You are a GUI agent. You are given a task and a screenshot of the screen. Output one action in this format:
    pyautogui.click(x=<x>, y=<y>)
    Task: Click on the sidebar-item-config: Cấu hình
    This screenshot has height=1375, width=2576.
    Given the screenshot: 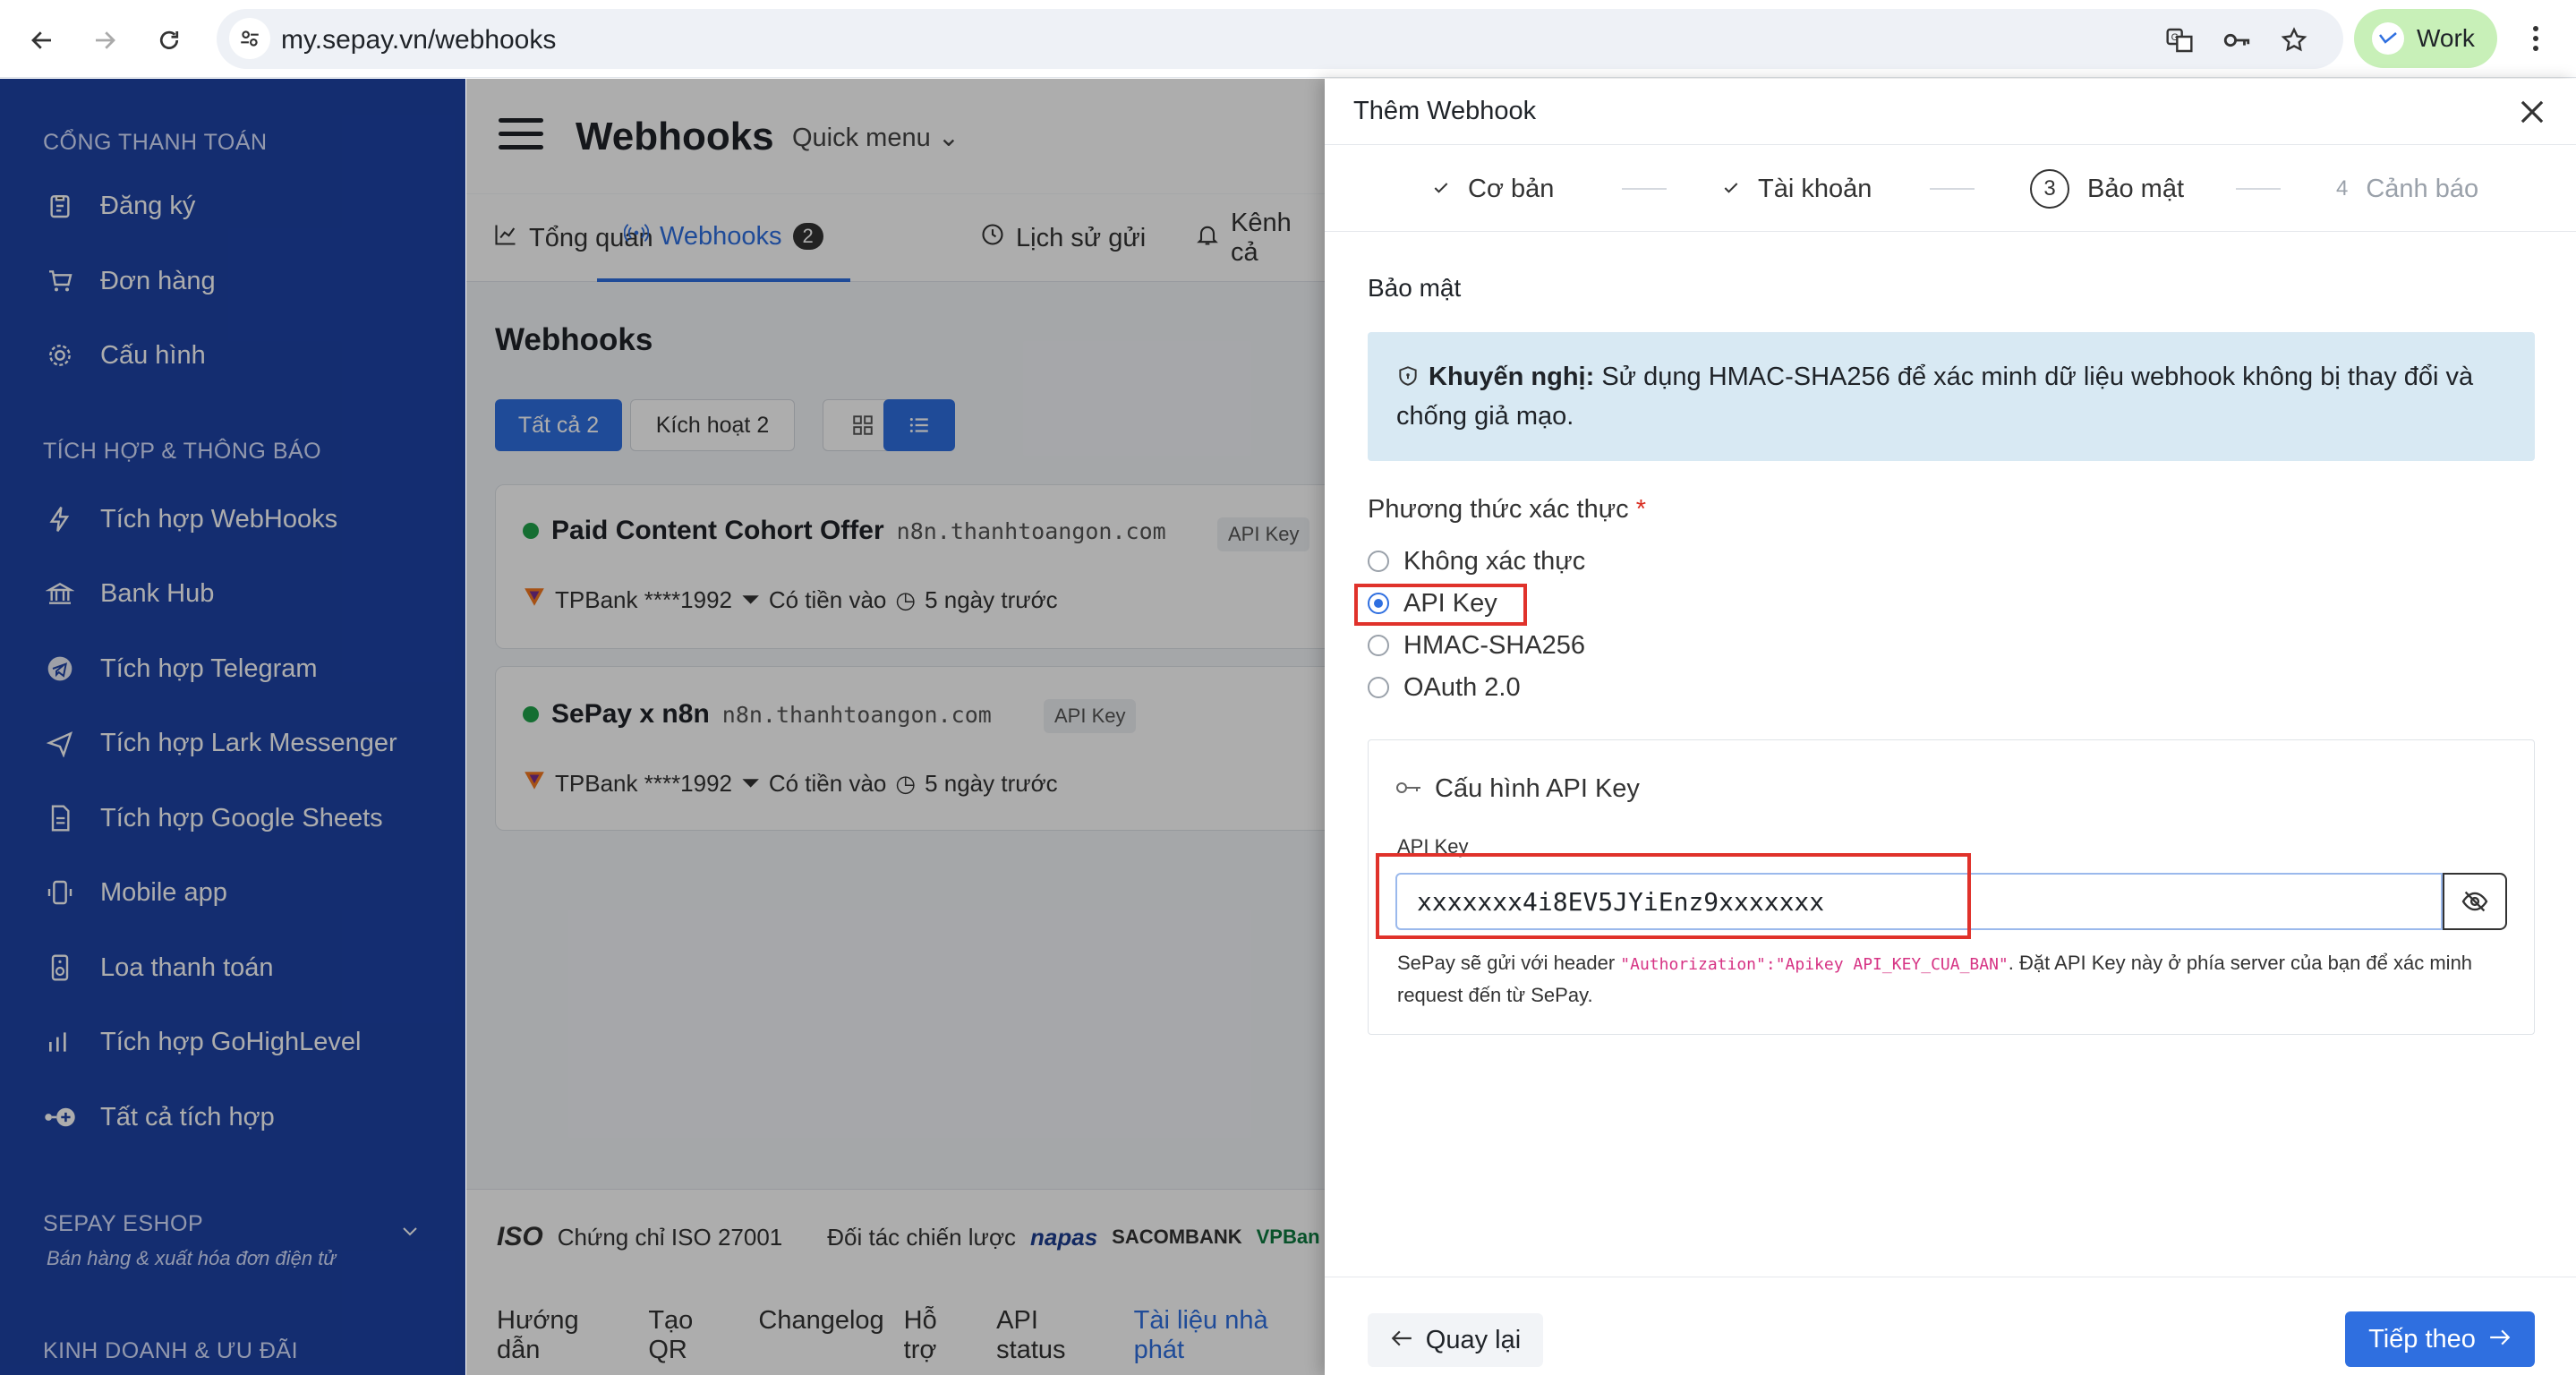 What is the action you would take?
    pyautogui.click(x=124, y=355)
    